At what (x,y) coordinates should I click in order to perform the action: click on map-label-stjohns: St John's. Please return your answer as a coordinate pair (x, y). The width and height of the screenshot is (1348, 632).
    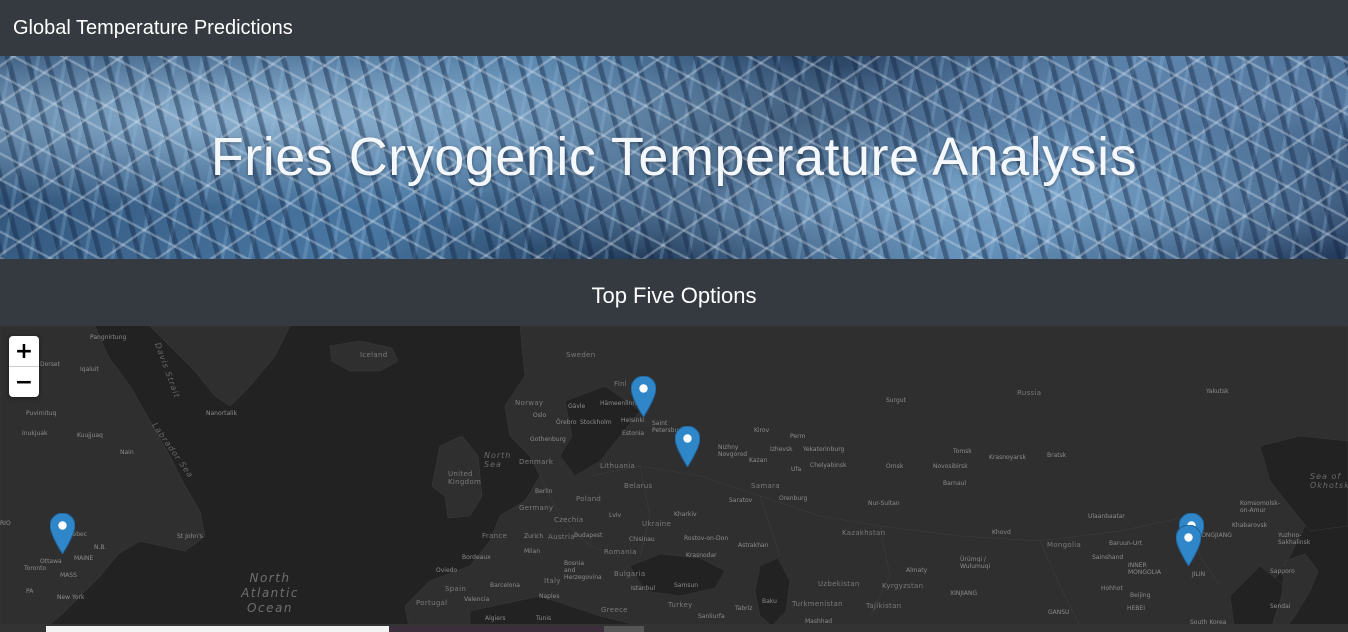
    Looking at the image, I should click on (190, 536).